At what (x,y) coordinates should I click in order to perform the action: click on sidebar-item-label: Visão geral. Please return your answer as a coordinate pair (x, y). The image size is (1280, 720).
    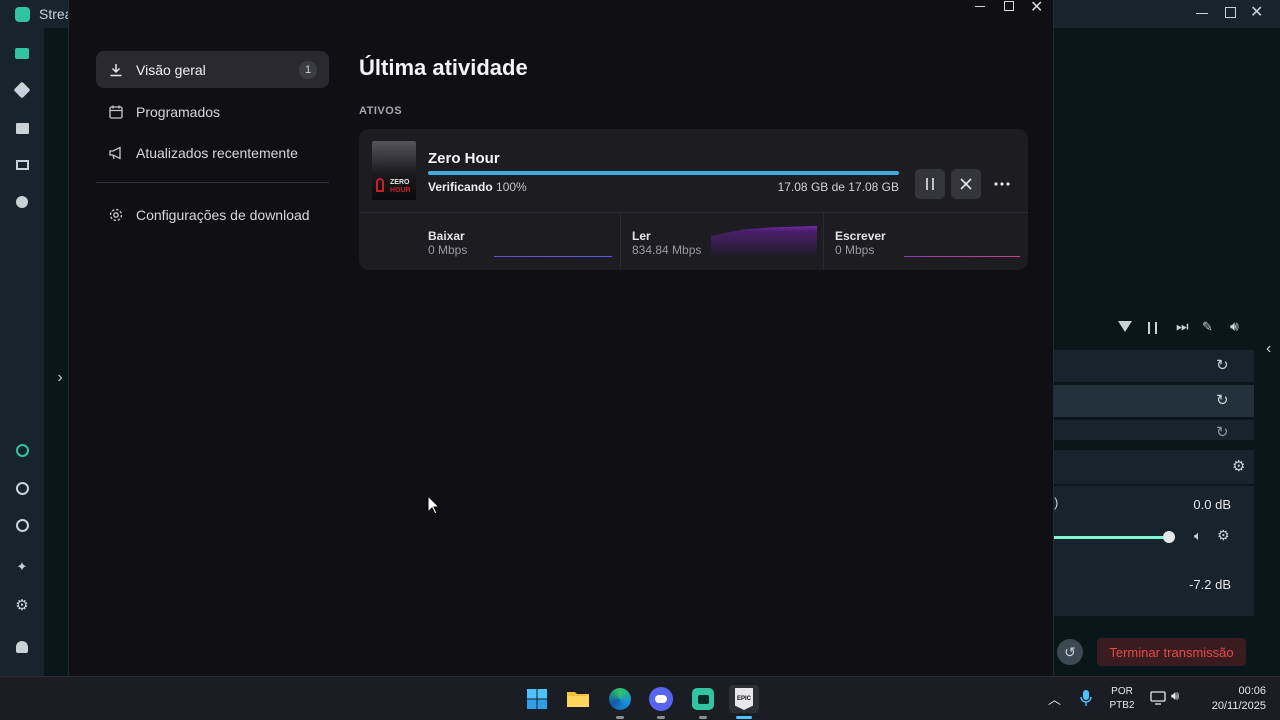
    Looking at the image, I should click on (171, 69).